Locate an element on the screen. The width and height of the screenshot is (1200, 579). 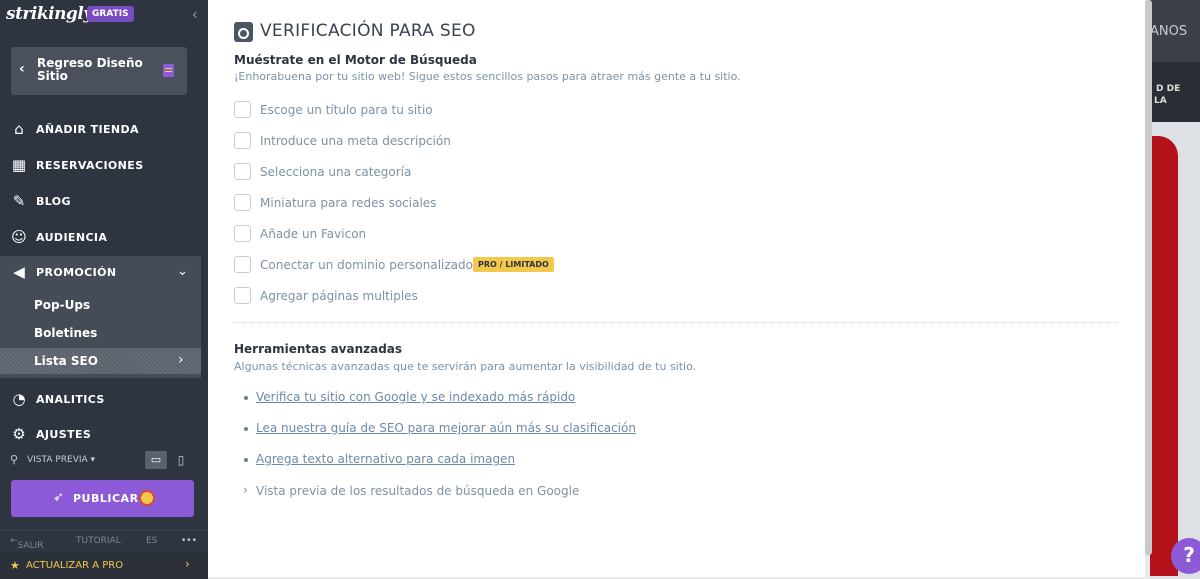
back-button-label: Regreso Diseño Sitio is located at coordinates (90, 69).